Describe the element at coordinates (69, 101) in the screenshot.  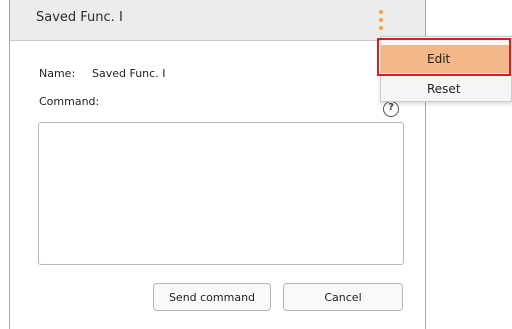
I see `command-label: Command:` at that location.